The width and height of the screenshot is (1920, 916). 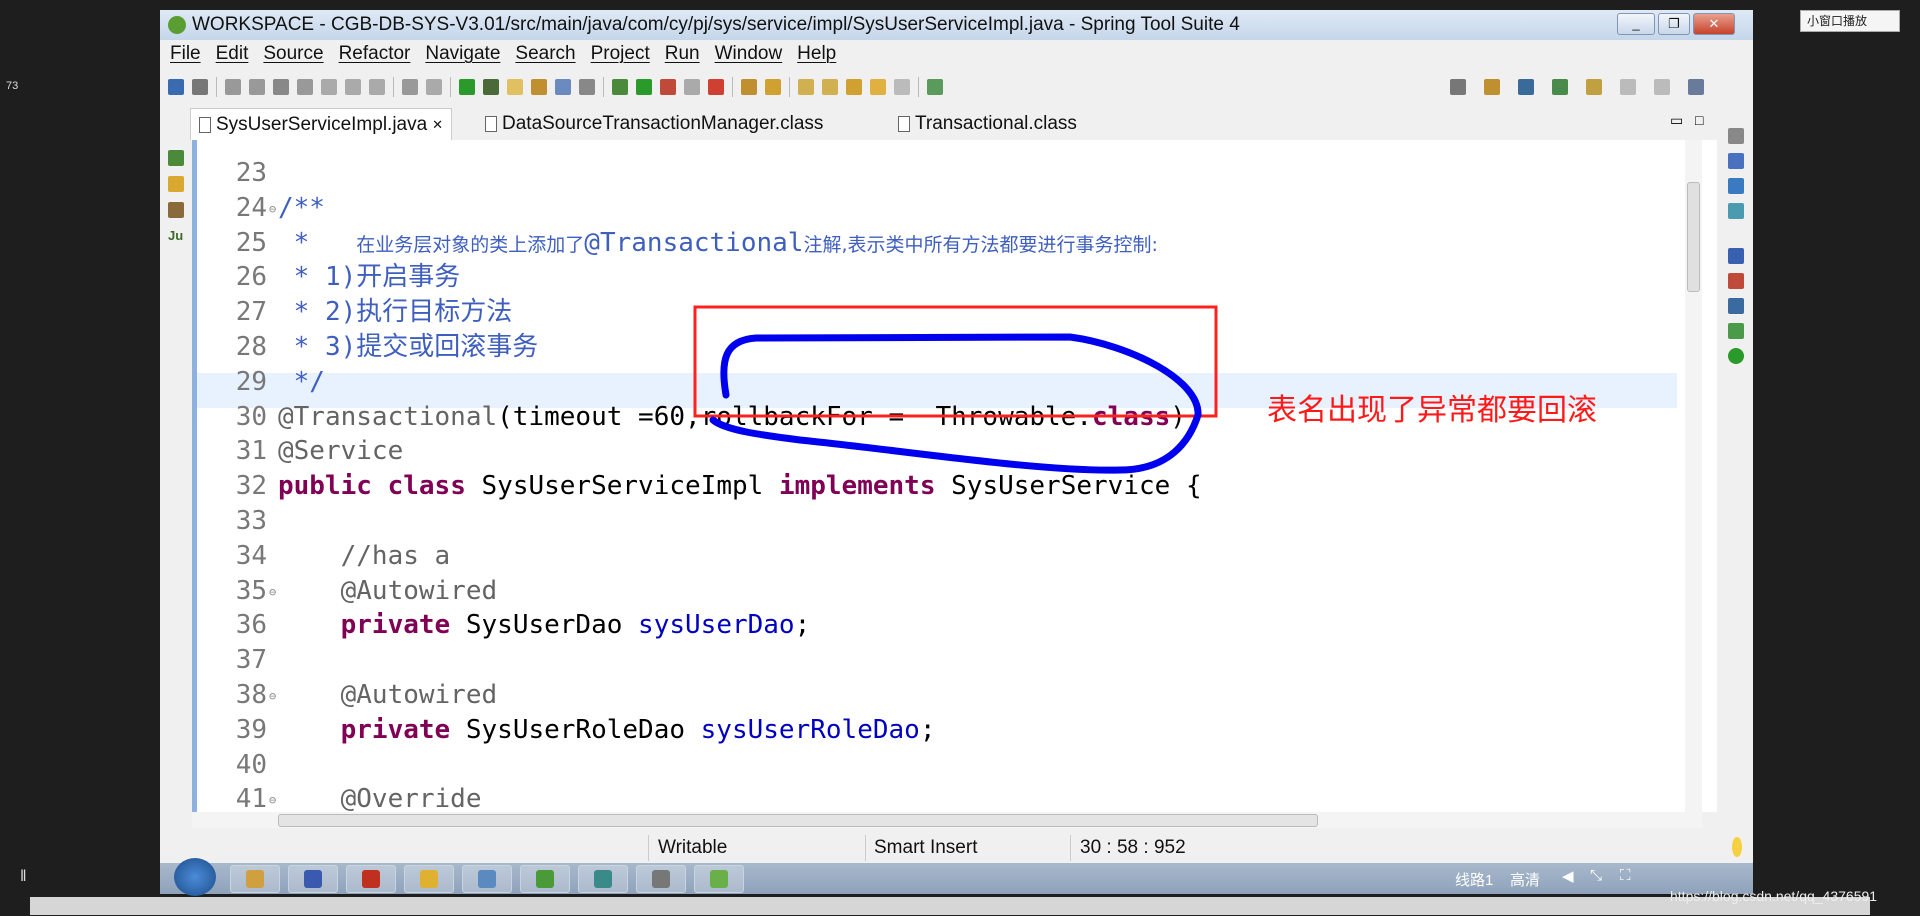 What do you see at coordinates (816, 54) in the screenshot?
I see `menu-help: Help` at bounding box center [816, 54].